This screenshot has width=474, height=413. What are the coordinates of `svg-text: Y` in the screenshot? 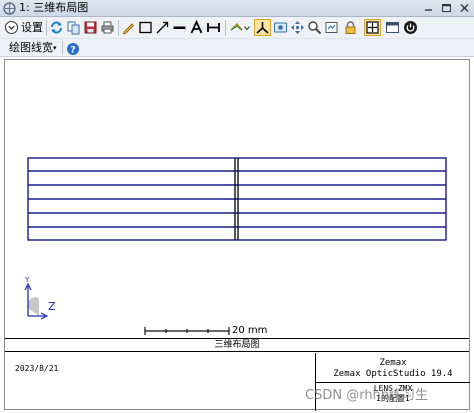 It's located at (27, 280).